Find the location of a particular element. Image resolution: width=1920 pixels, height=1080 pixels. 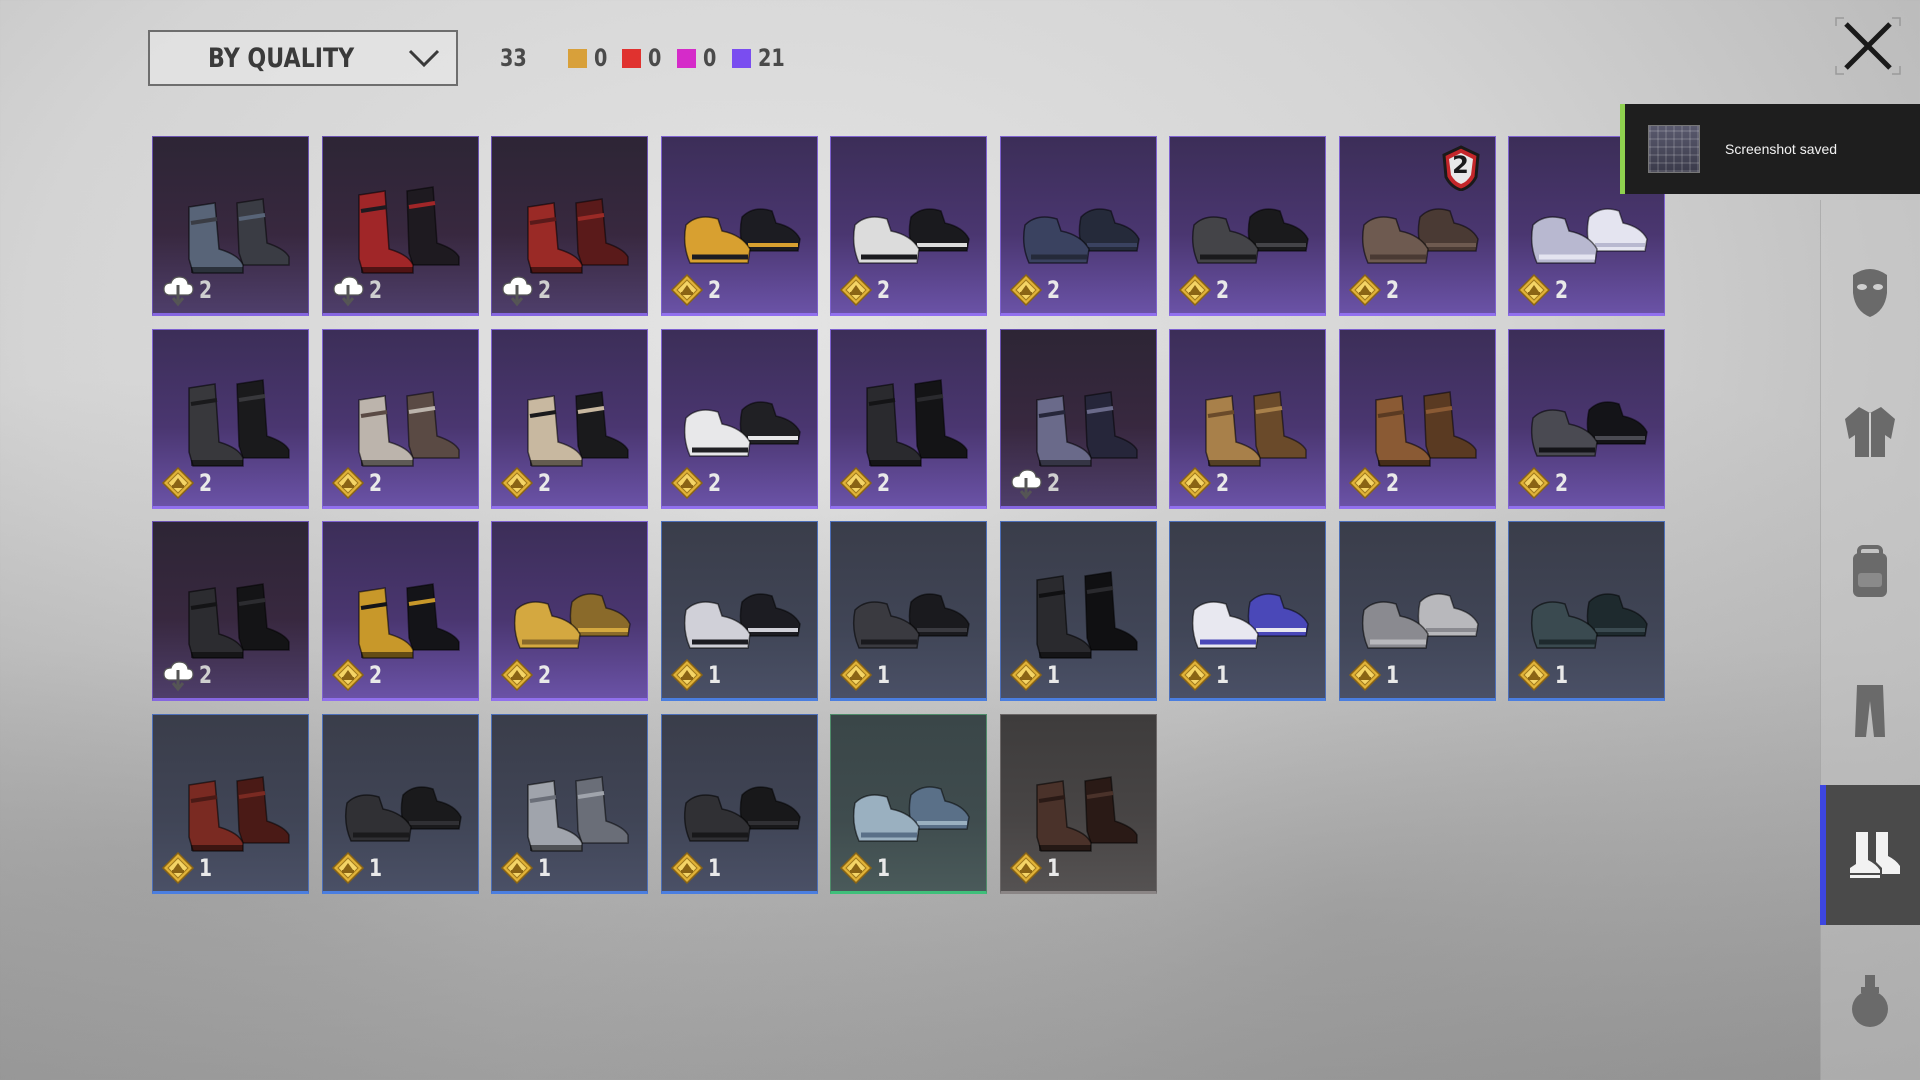

jacket-icon is located at coordinates (1870, 432).